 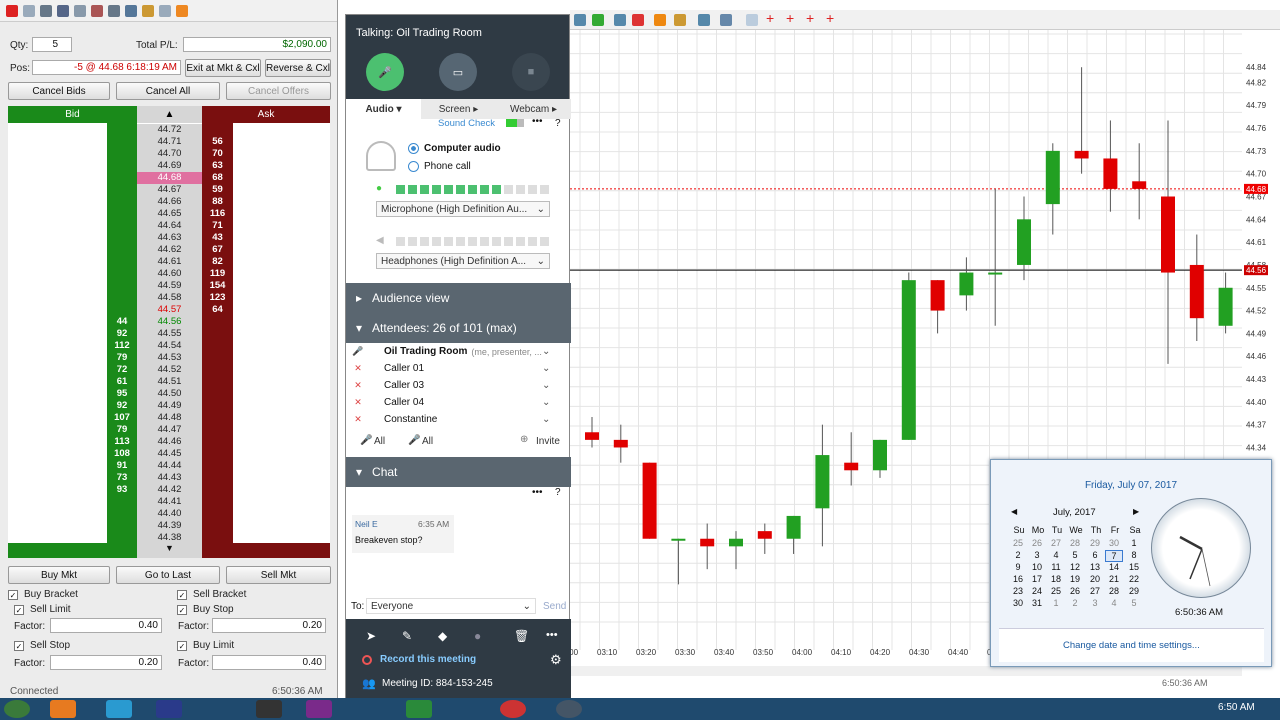 I want to click on buy-bracket-checkbox: ✓, so click(x=13, y=594).